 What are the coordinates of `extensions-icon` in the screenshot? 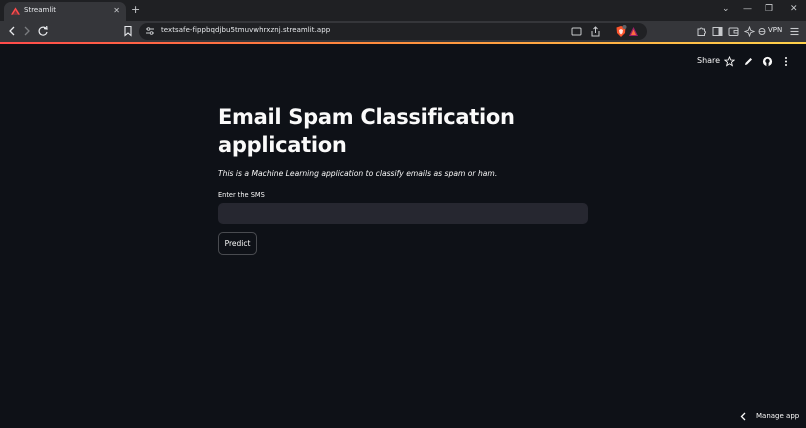 It's located at (701, 31).